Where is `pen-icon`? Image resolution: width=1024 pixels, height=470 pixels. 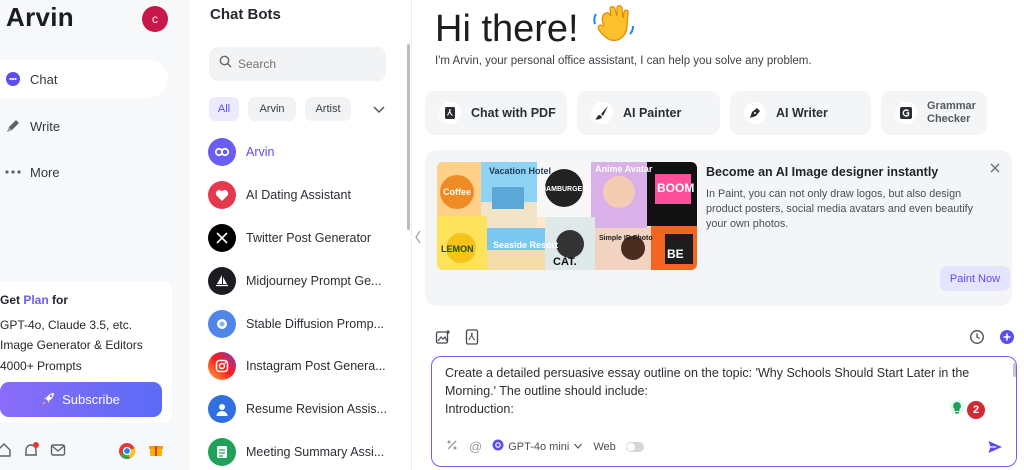
pen-icon is located at coordinates (14, 126).